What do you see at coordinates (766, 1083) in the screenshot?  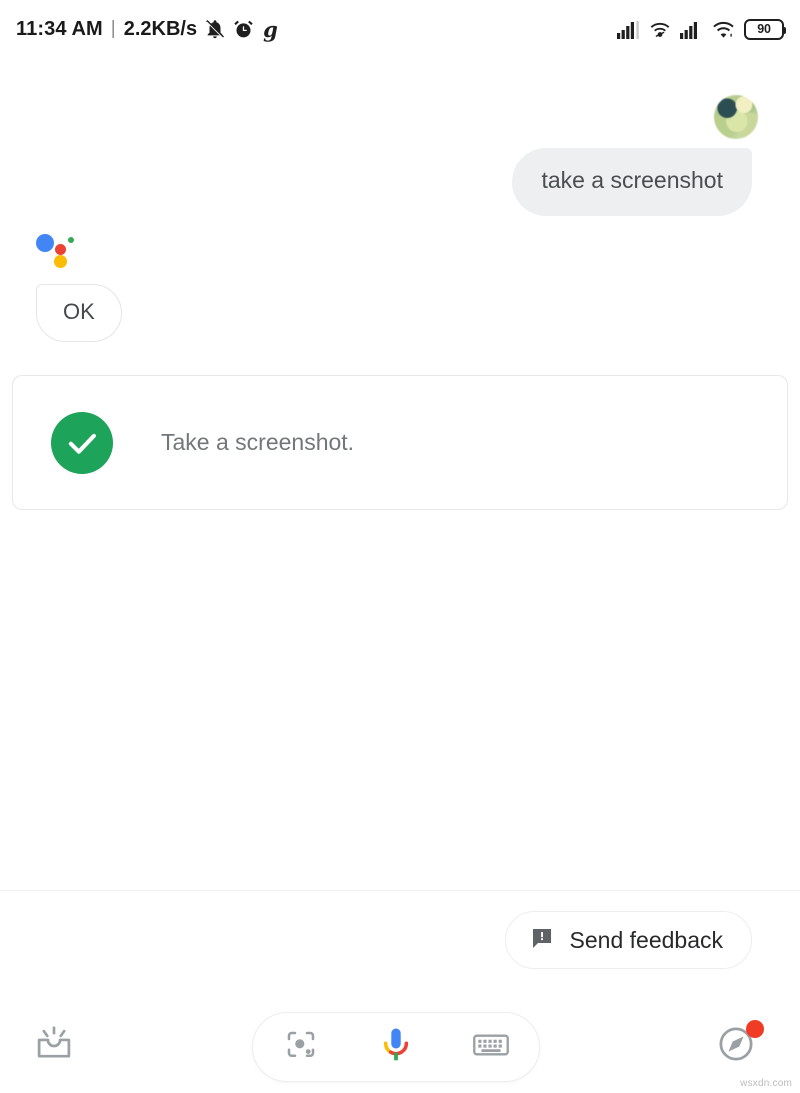 I see `watermark: wsxdn.com` at bounding box center [766, 1083].